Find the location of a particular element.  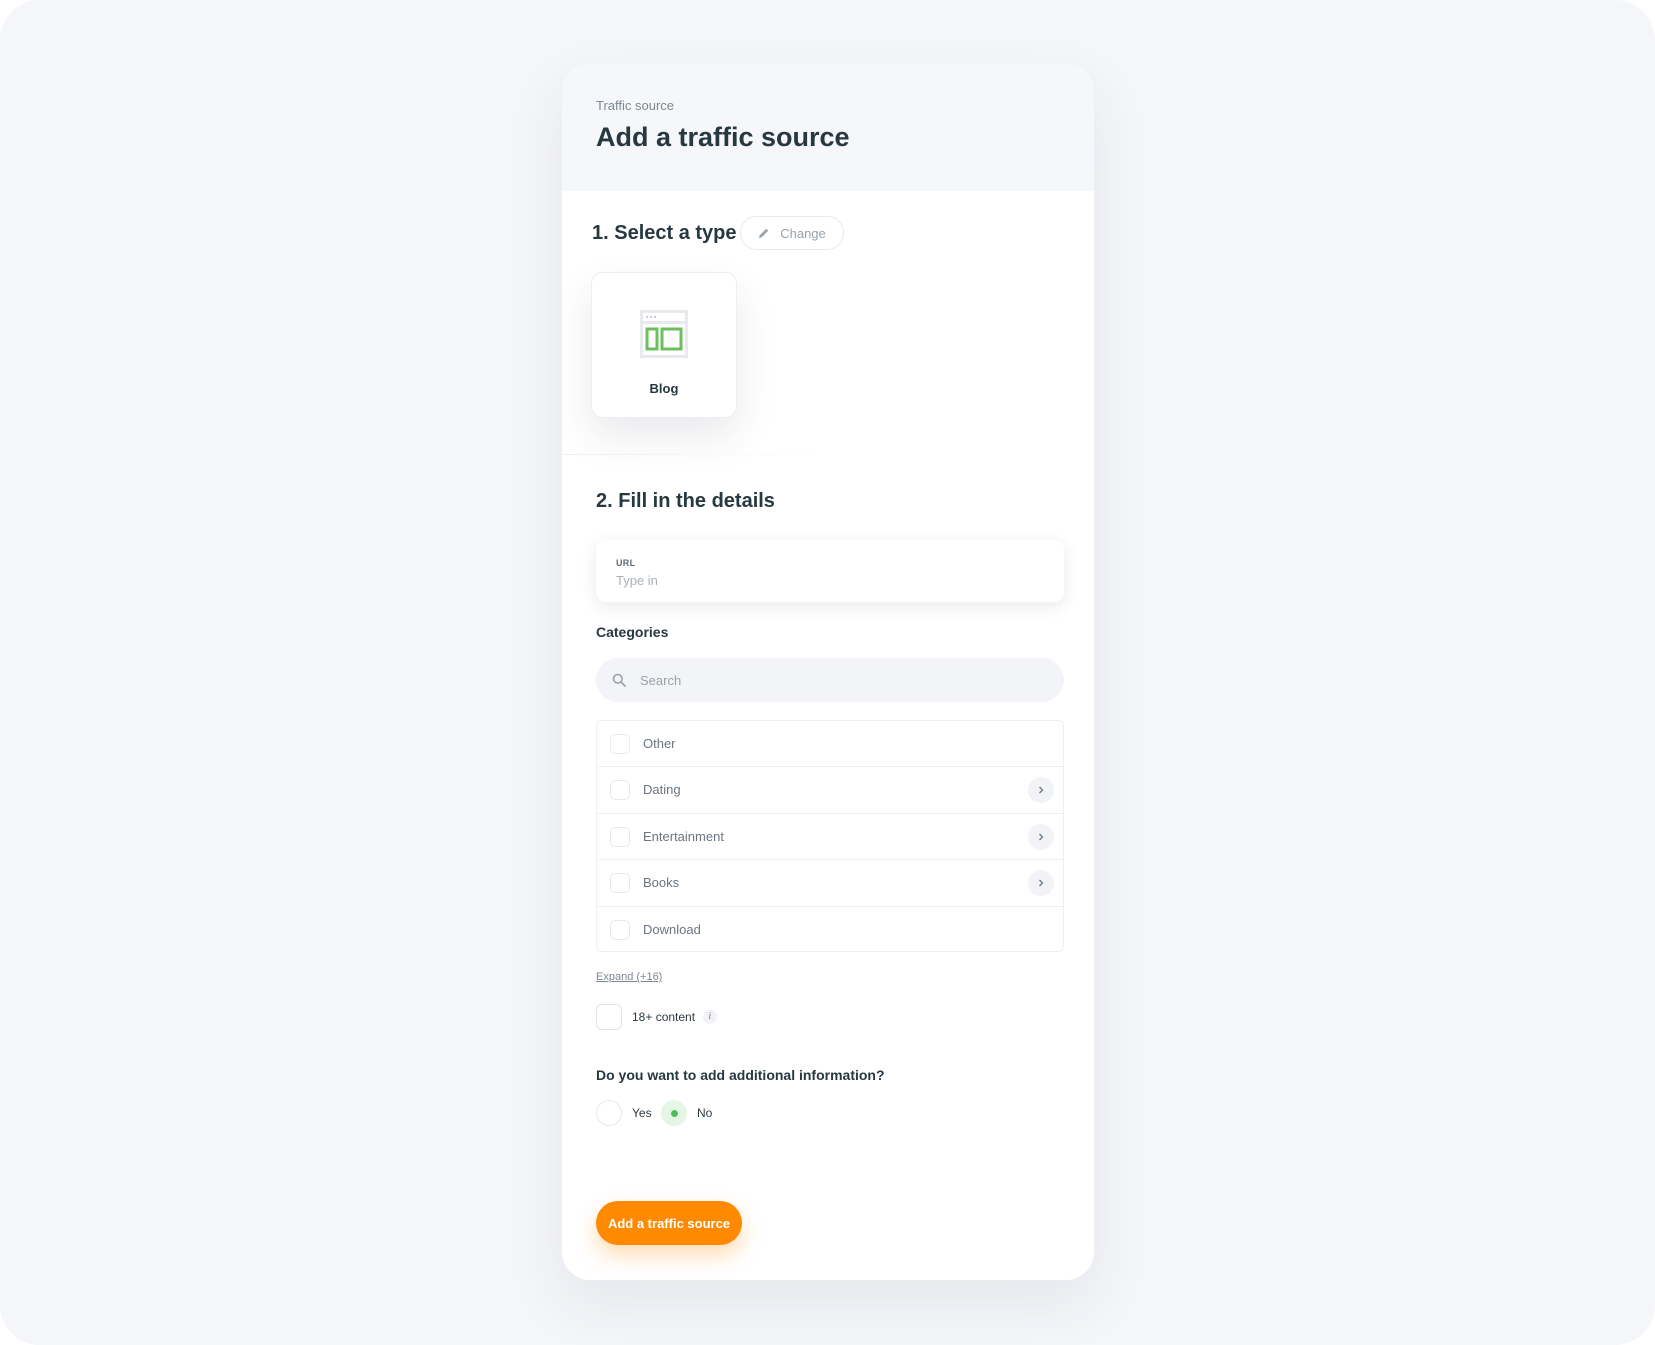

expand-categories-link: Expand (+16) is located at coordinates (629, 977).